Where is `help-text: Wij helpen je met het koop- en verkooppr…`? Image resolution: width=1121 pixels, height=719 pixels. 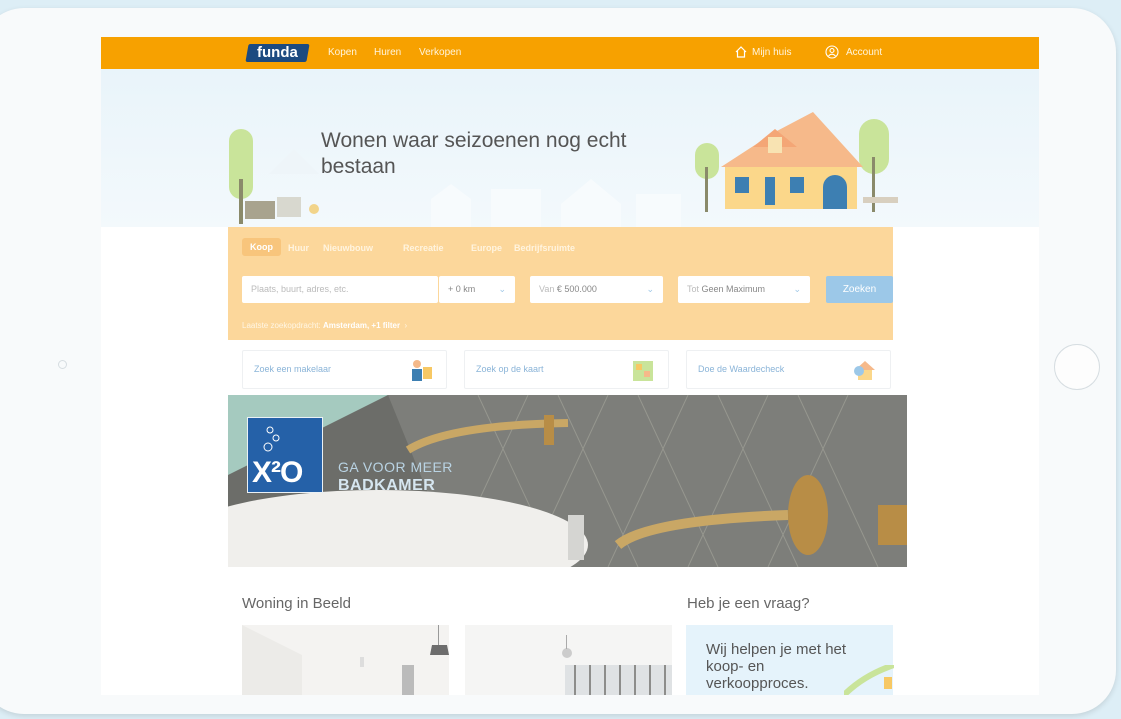 help-text: Wij helpen je met het koop- en verkooppr… is located at coordinates (776, 666).